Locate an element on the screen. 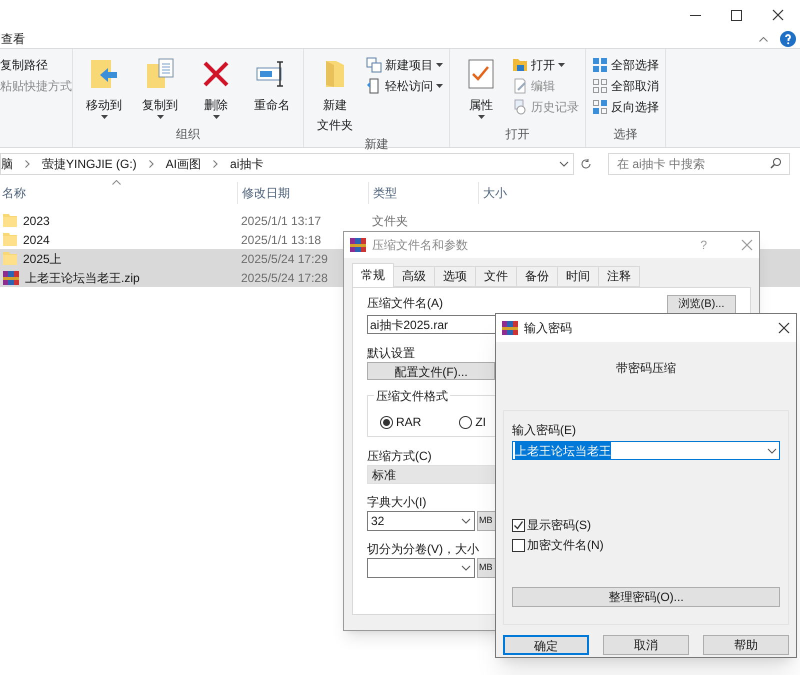  dialog-heading: 带密码压缩 is located at coordinates (646, 368).